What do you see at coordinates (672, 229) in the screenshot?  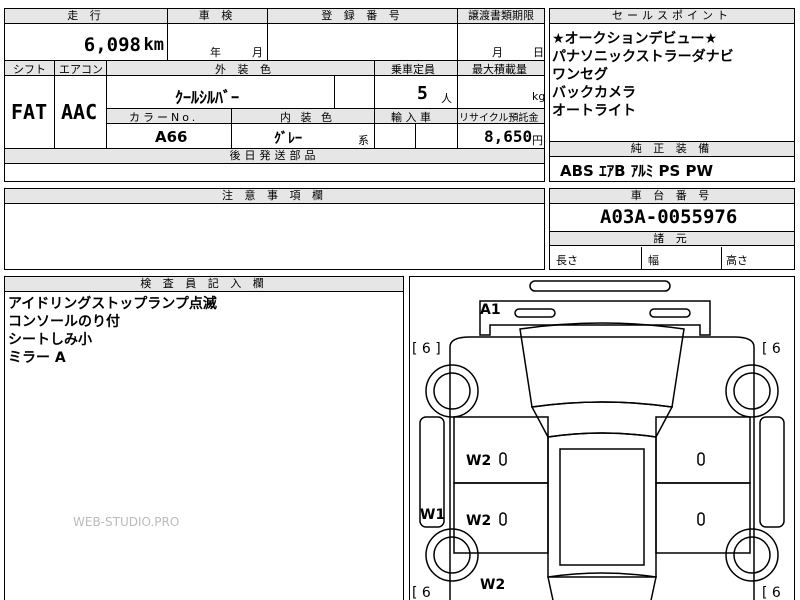 I see `chassis-block: 車 台 番 号 A03A-0055976 諸 元 長さ 幅 高さ` at bounding box center [672, 229].